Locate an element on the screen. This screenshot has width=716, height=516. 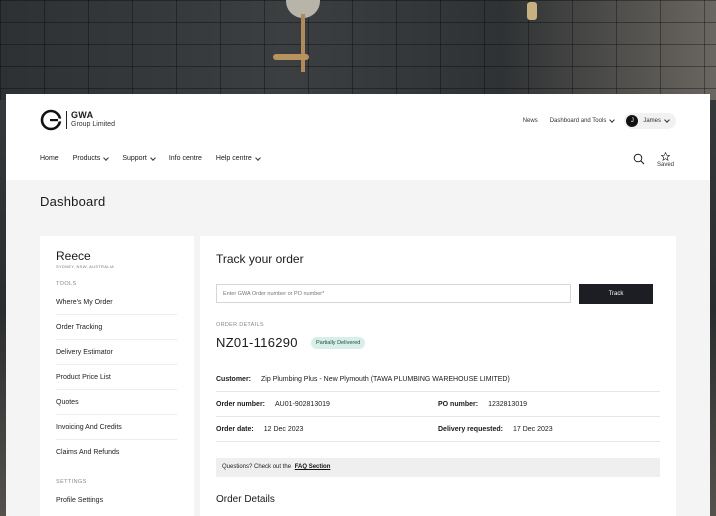
nav-help-label: Help centre is located at coordinates (233, 158).